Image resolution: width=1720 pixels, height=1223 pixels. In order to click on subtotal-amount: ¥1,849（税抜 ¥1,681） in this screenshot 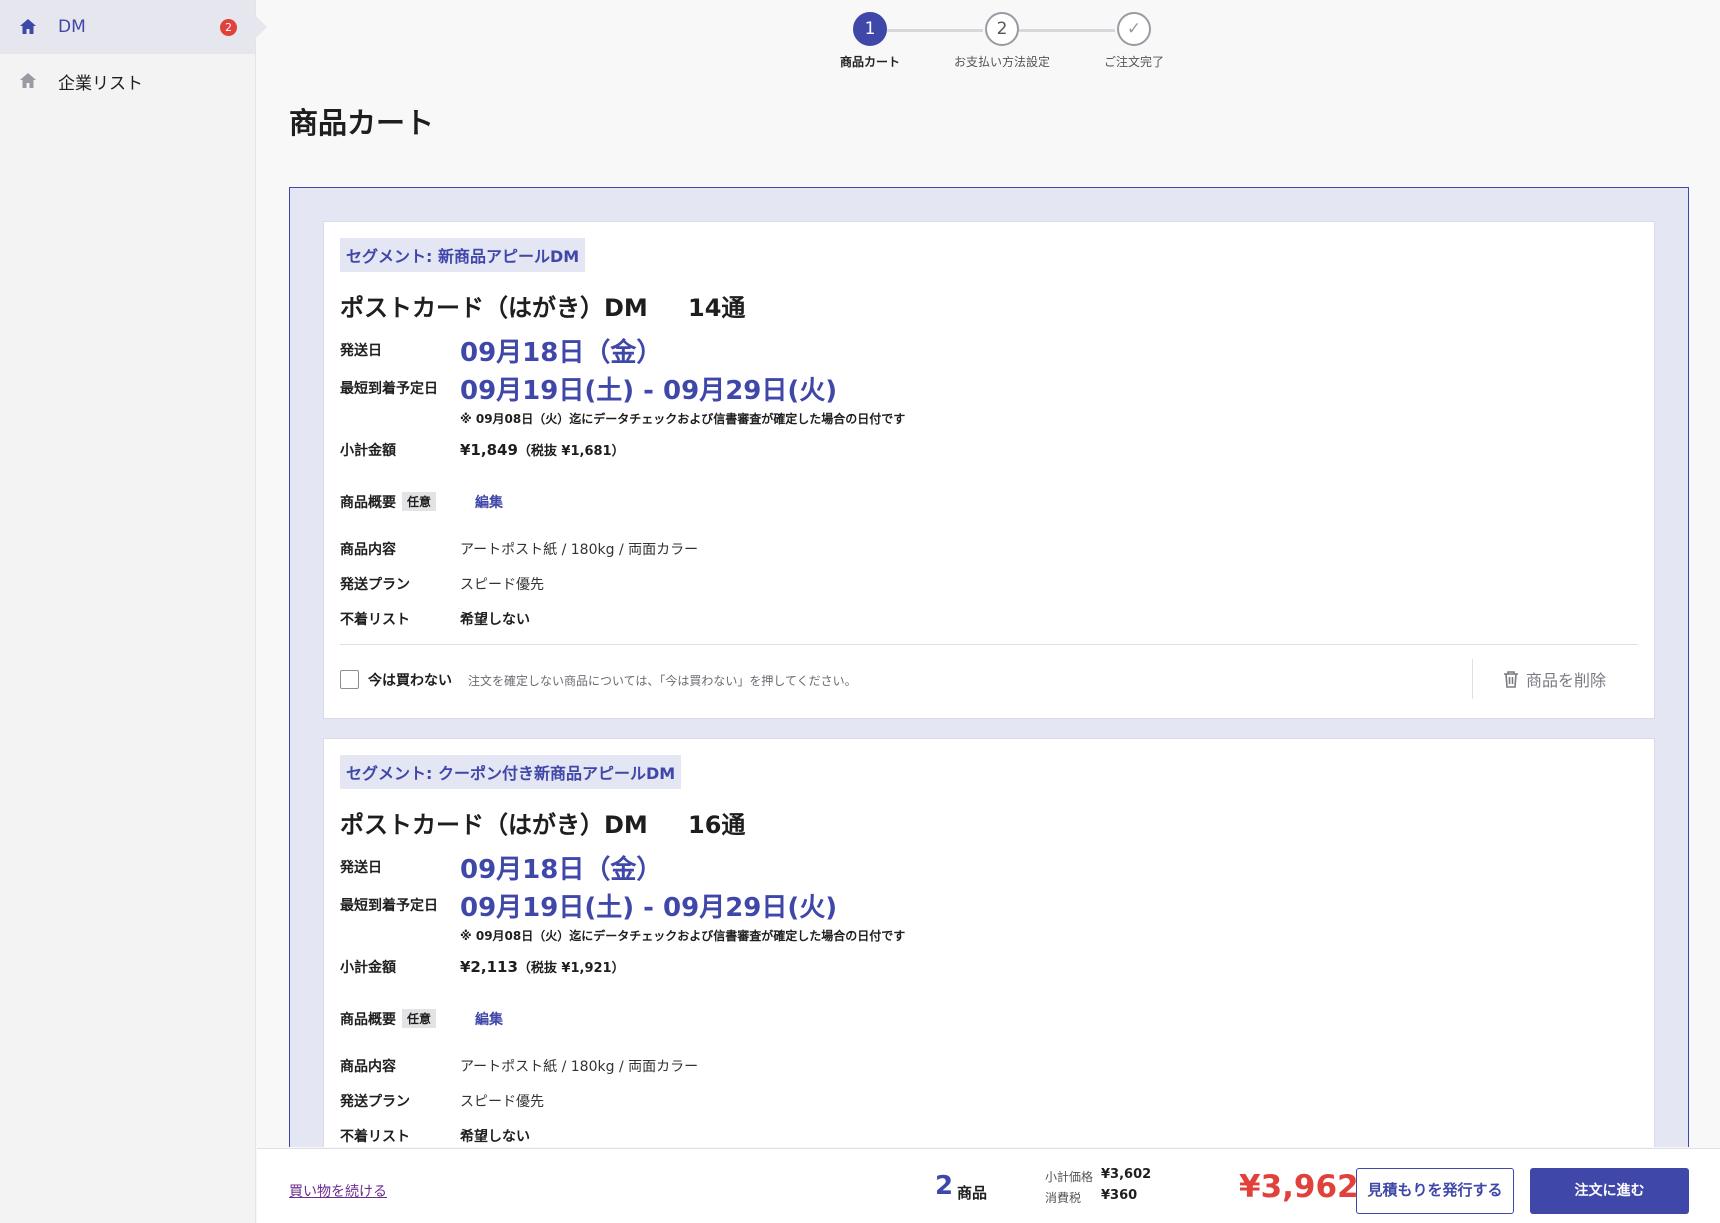, I will do `click(542, 449)`.